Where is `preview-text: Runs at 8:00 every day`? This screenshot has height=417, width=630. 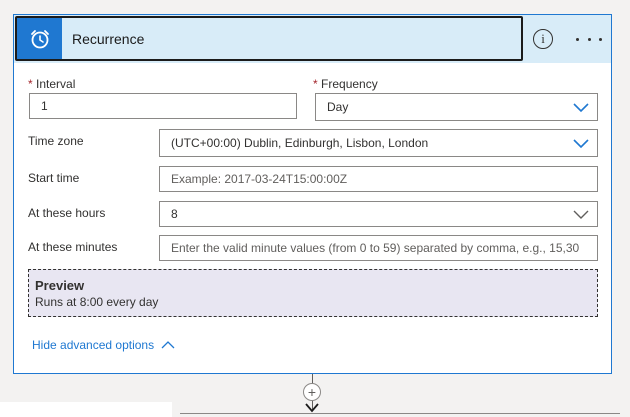
preview-text: Runs at 8:00 every day is located at coordinates (97, 302).